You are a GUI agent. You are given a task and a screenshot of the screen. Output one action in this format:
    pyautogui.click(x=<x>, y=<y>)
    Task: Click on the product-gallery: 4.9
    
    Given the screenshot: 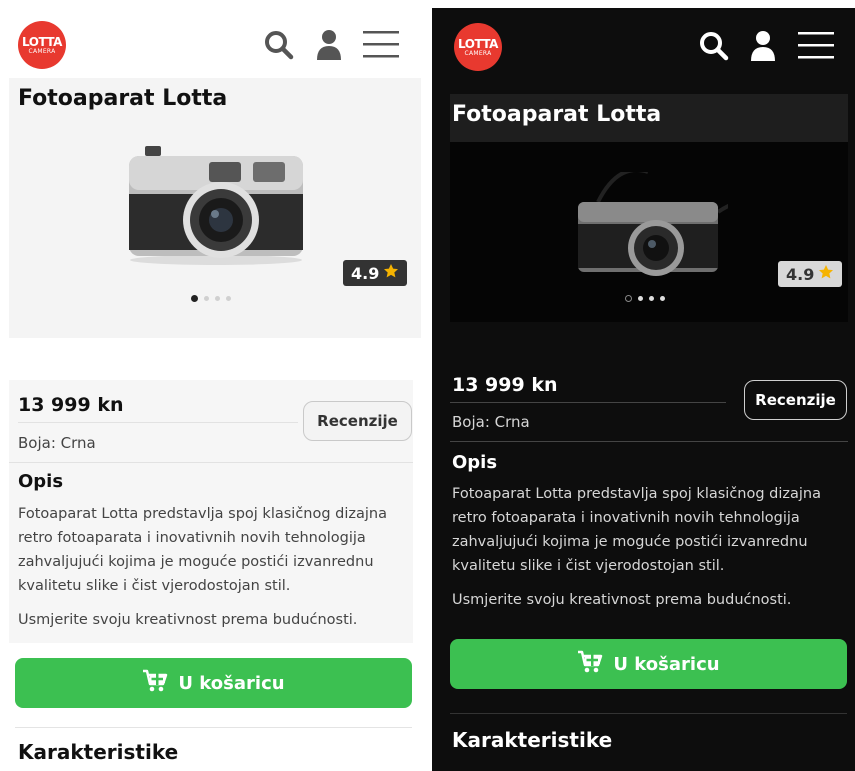 What is the action you would take?
    pyautogui.click(x=649, y=232)
    